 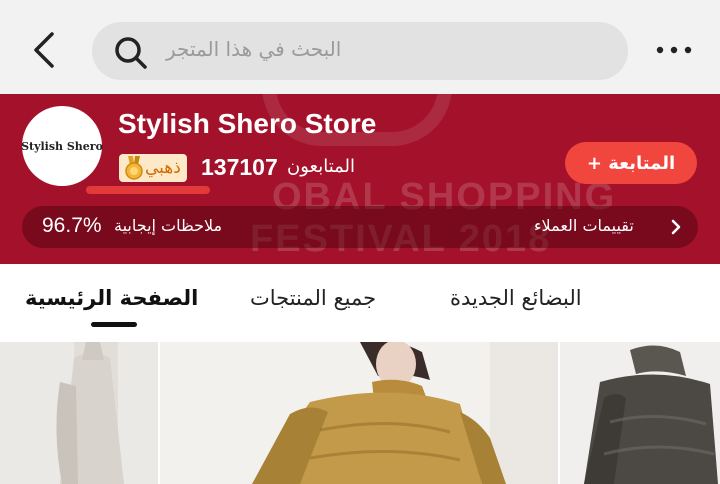 I want to click on more-options-button, so click(x=674, y=50).